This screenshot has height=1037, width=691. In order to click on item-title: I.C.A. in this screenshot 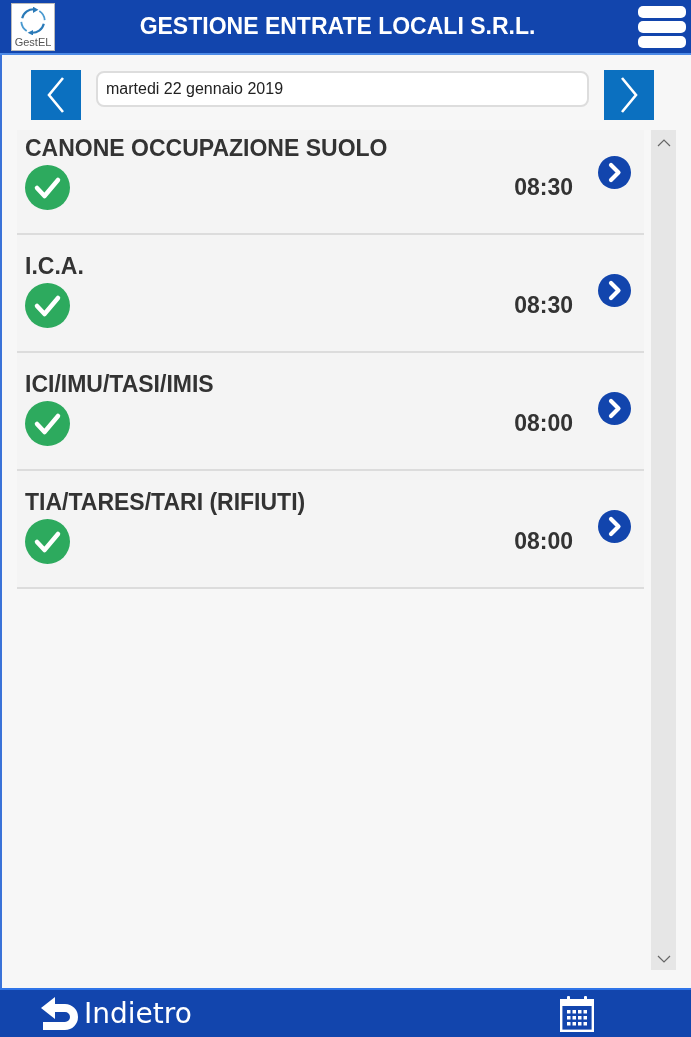, I will do `click(55, 266)`.